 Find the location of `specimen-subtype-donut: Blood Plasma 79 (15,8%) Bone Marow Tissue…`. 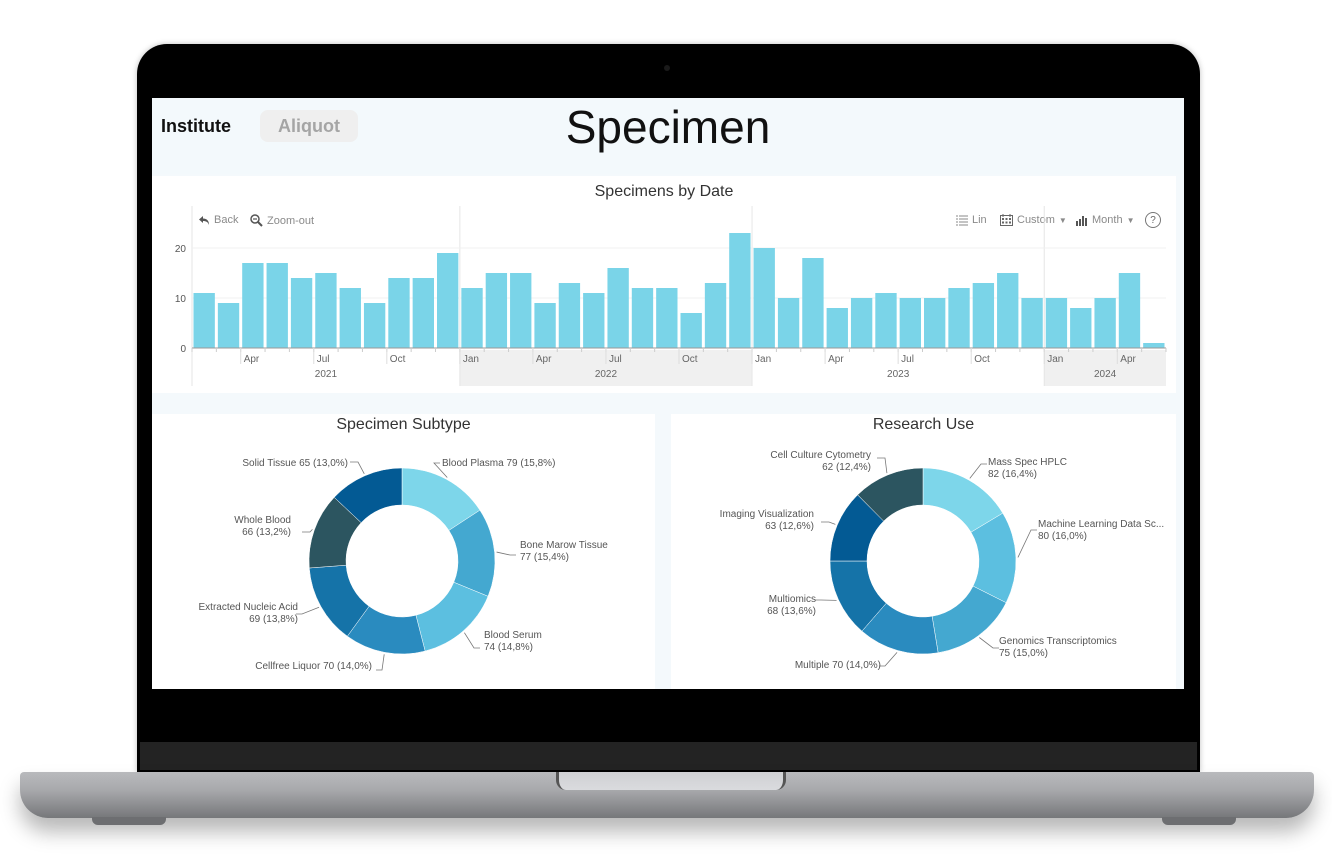

specimen-subtype-donut: Blood Plasma 79 (15,8%) Bone Marow Tissue… is located at coordinates (404, 565).